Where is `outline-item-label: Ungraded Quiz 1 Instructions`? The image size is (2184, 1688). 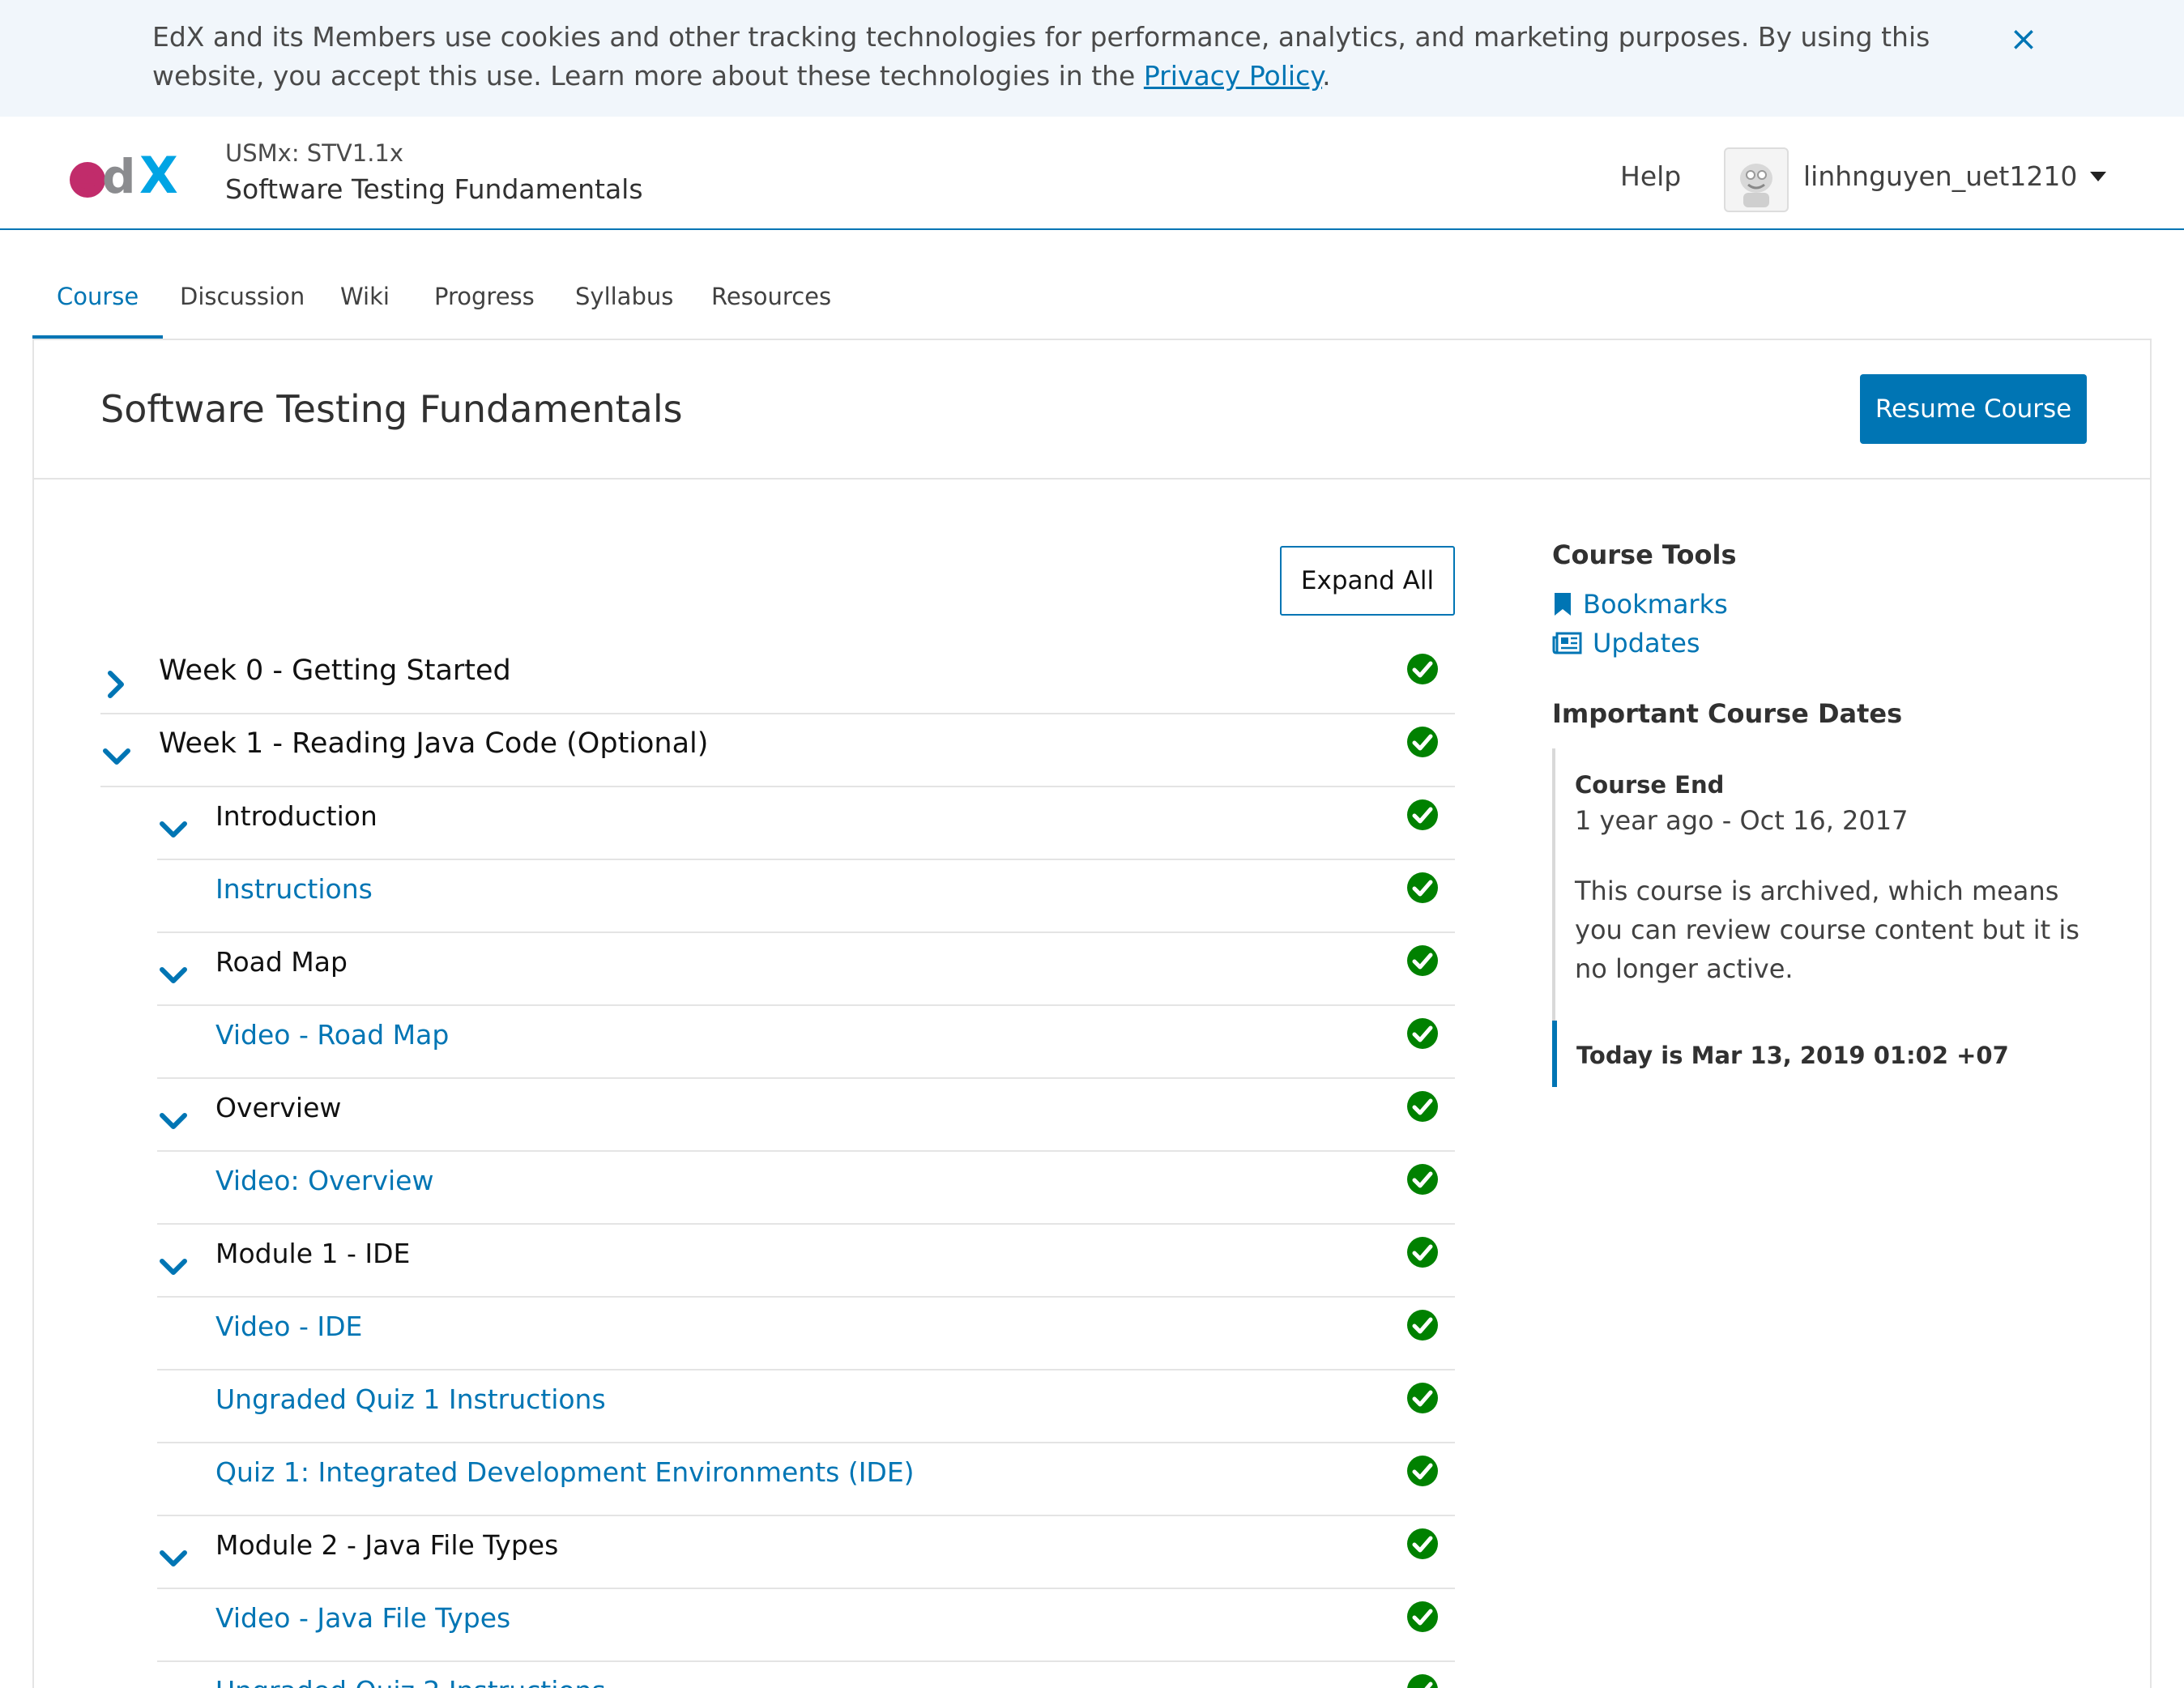
outline-item-label: Ungraded Quiz 1 Instructions is located at coordinates (410, 1399).